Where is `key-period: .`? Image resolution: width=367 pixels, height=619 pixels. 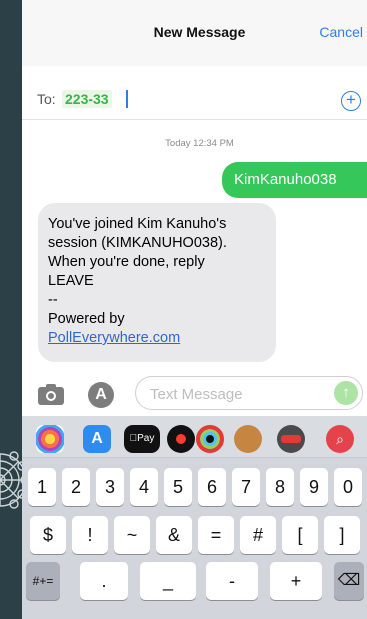
key-period: . is located at coordinates (104, 581).